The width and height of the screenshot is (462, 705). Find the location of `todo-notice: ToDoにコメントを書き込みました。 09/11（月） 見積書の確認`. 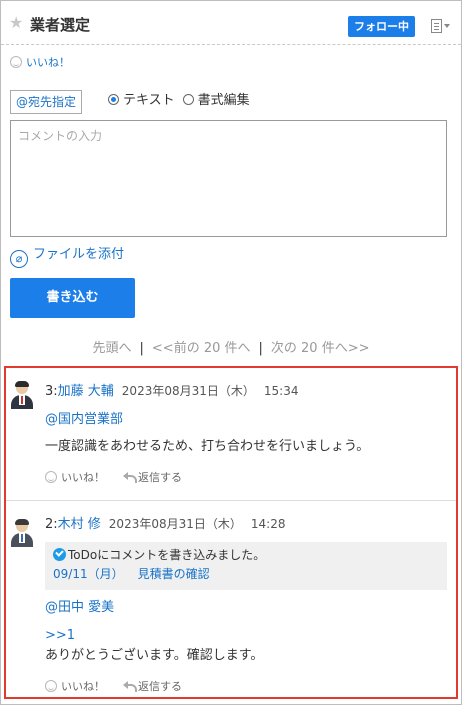

todo-notice: ToDoにコメントを書き込みました。 09/11（月） 見積書の確認 is located at coordinates (246, 566).